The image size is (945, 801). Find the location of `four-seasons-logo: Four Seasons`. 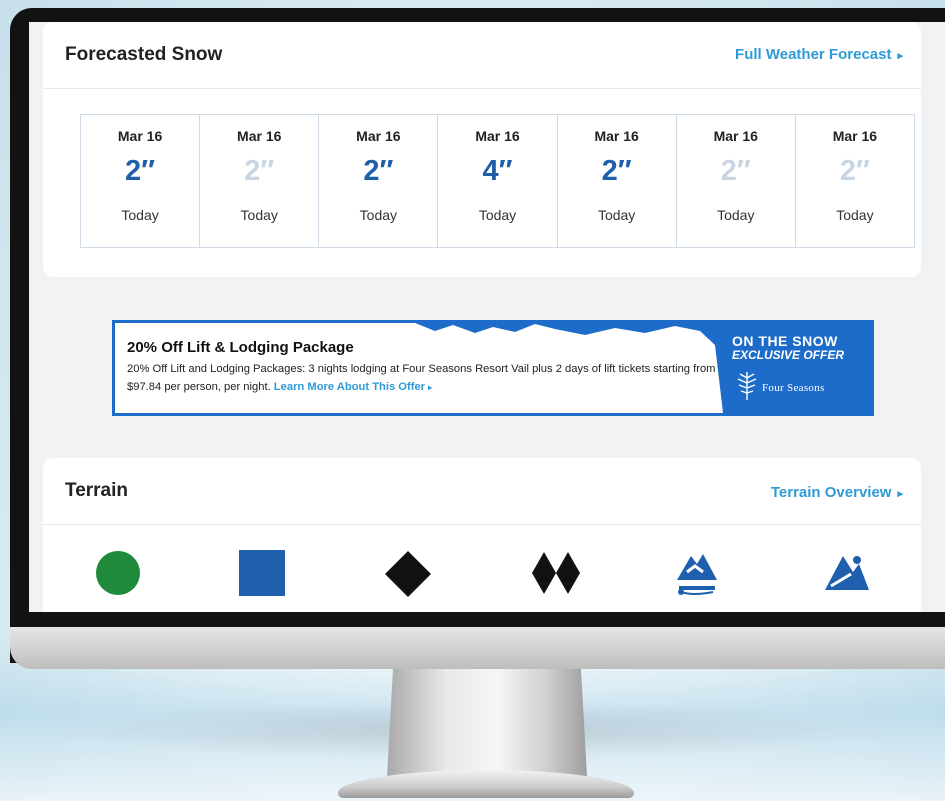

four-seasons-logo: Four Seasons is located at coordinates (793, 388).